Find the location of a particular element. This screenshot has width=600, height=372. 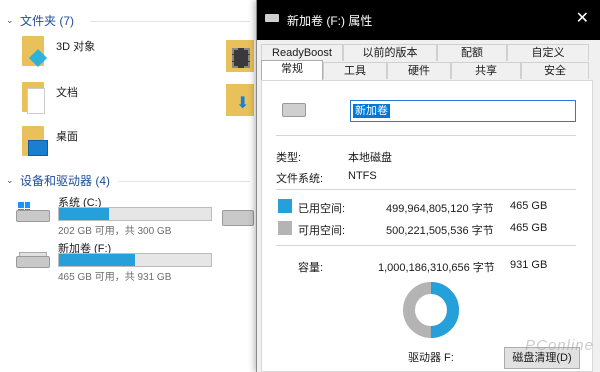

desktop-folder-icon is located at coordinates (35, 143).